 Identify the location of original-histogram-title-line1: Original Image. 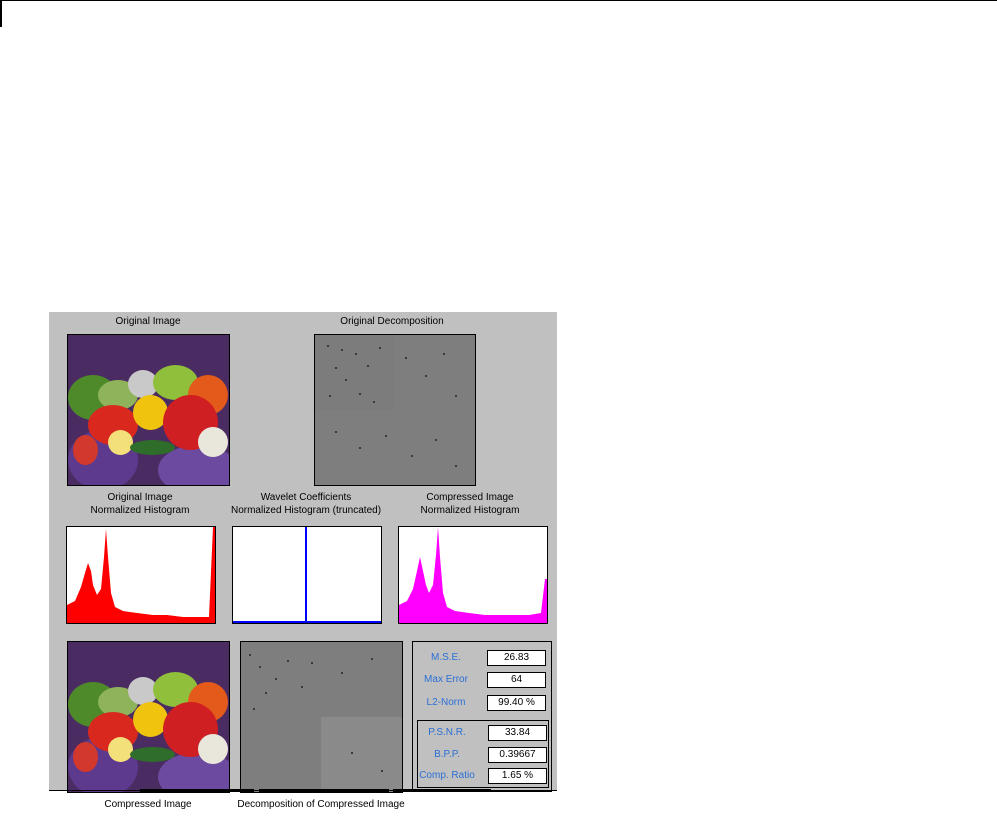
(140, 497).